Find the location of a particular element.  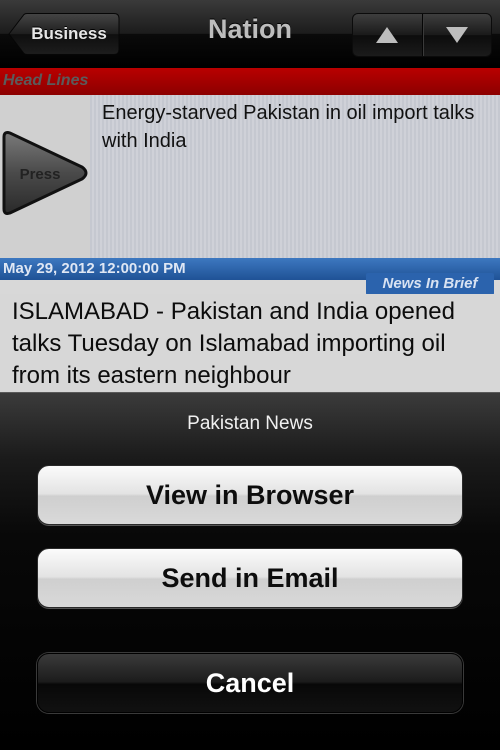

send-in-email-button: Send in Email is located at coordinates (250, 578).